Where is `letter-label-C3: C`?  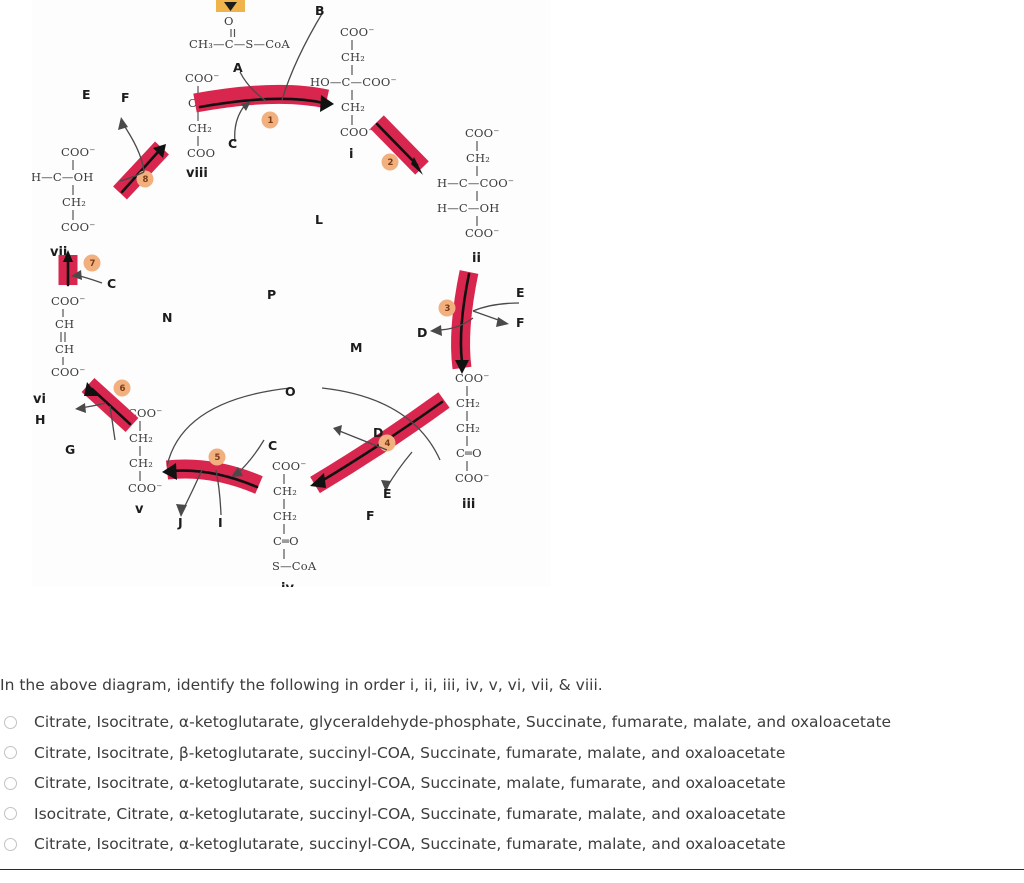
letter-label-C3: C is located at coordinates (272, 445).